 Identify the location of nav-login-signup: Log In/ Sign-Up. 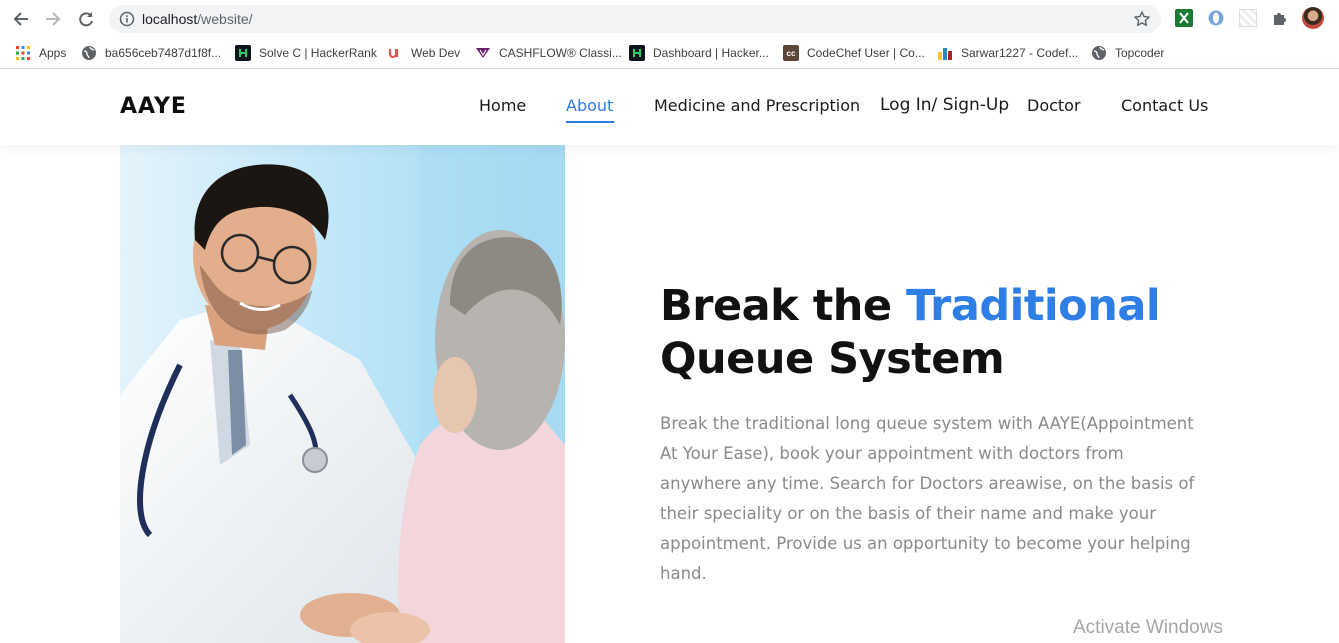
(944, 105).